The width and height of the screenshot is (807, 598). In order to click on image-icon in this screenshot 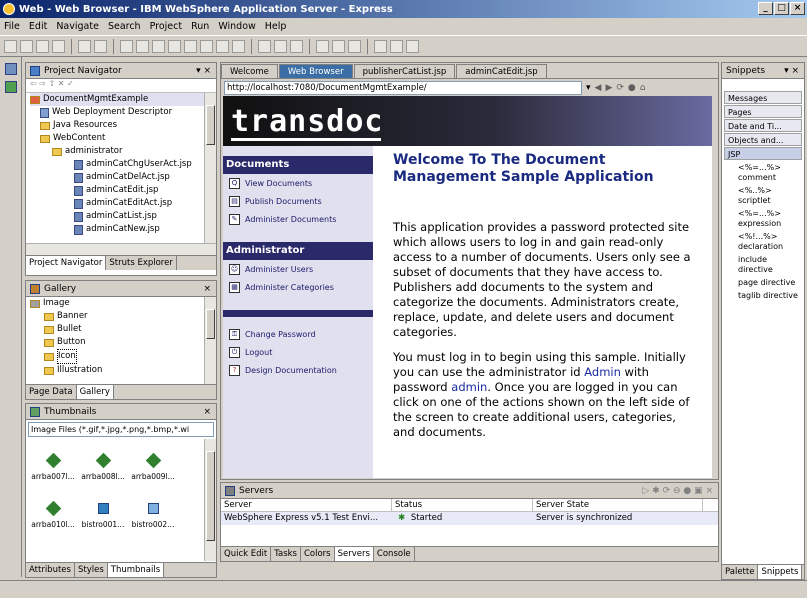, I will do `click(280, 46)`.